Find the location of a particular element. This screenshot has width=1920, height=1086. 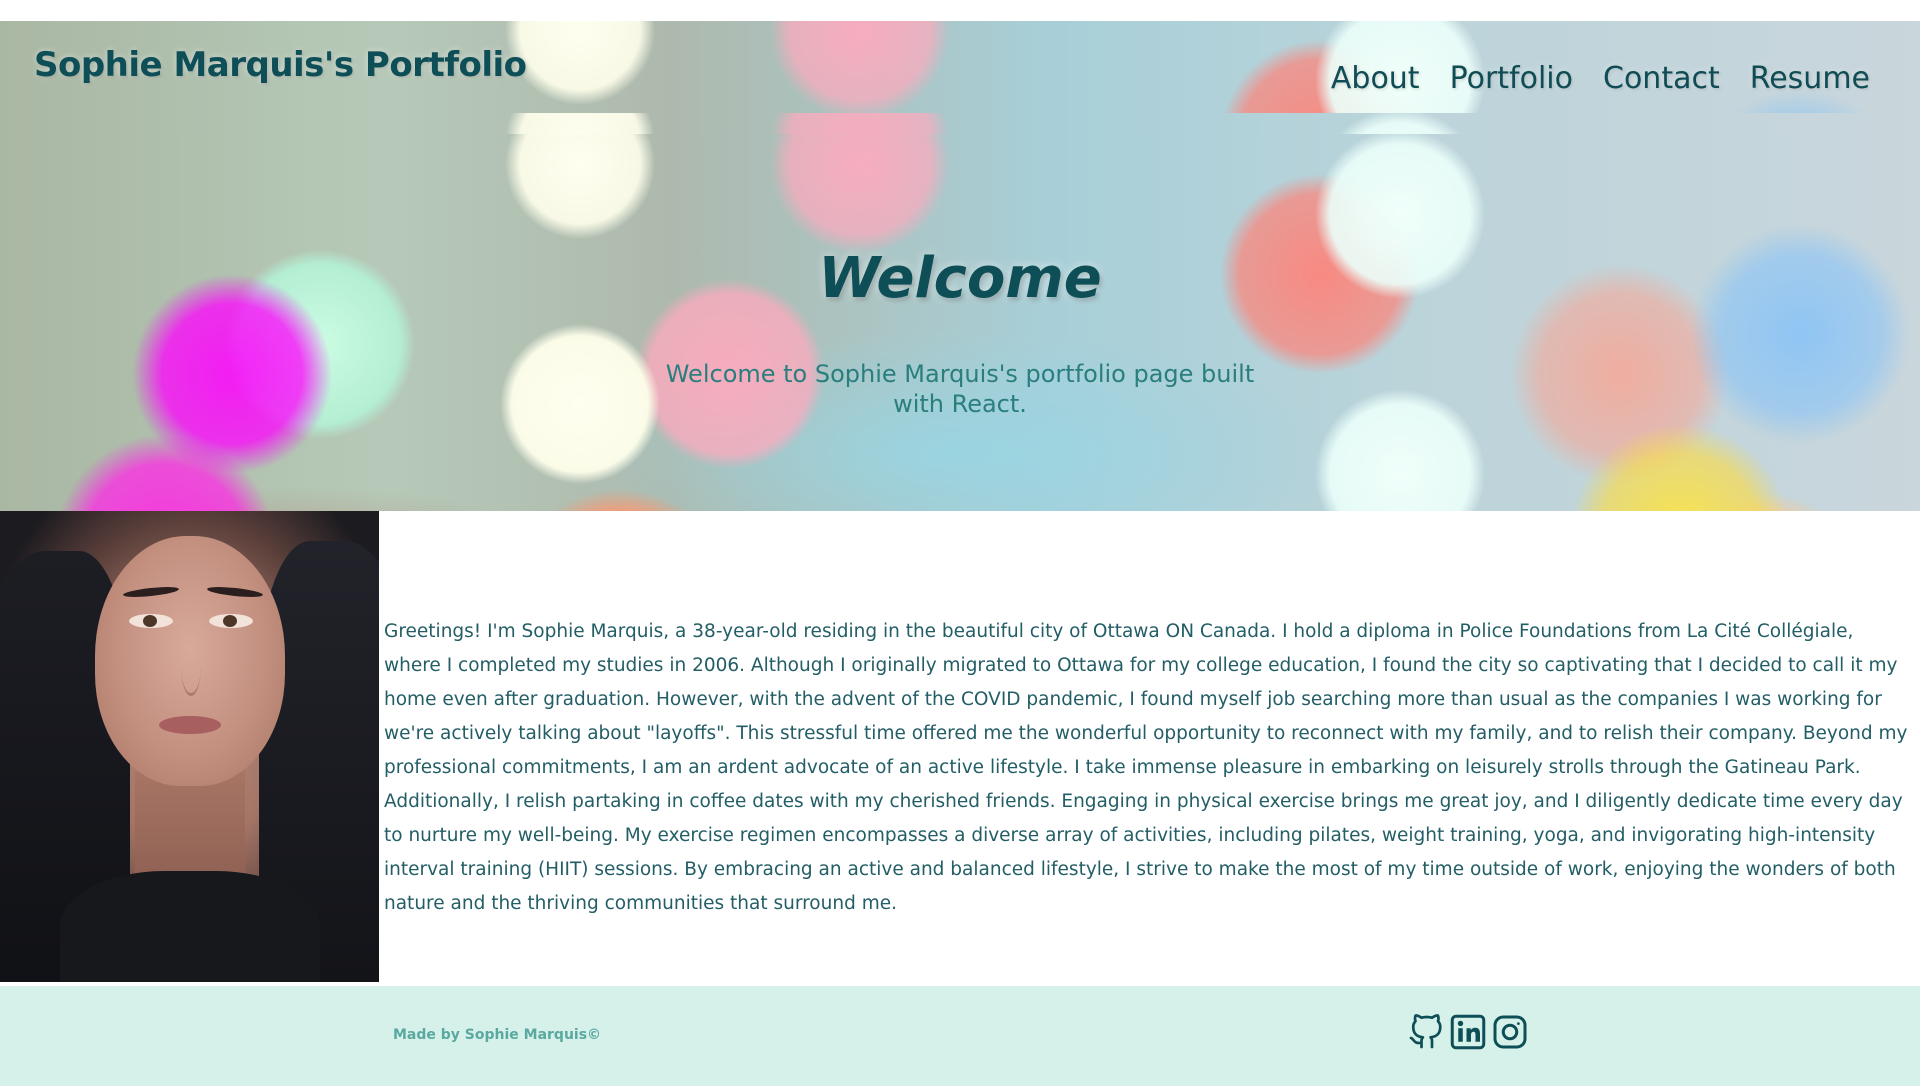

github-icon is located at coordinates (1425, 1031).